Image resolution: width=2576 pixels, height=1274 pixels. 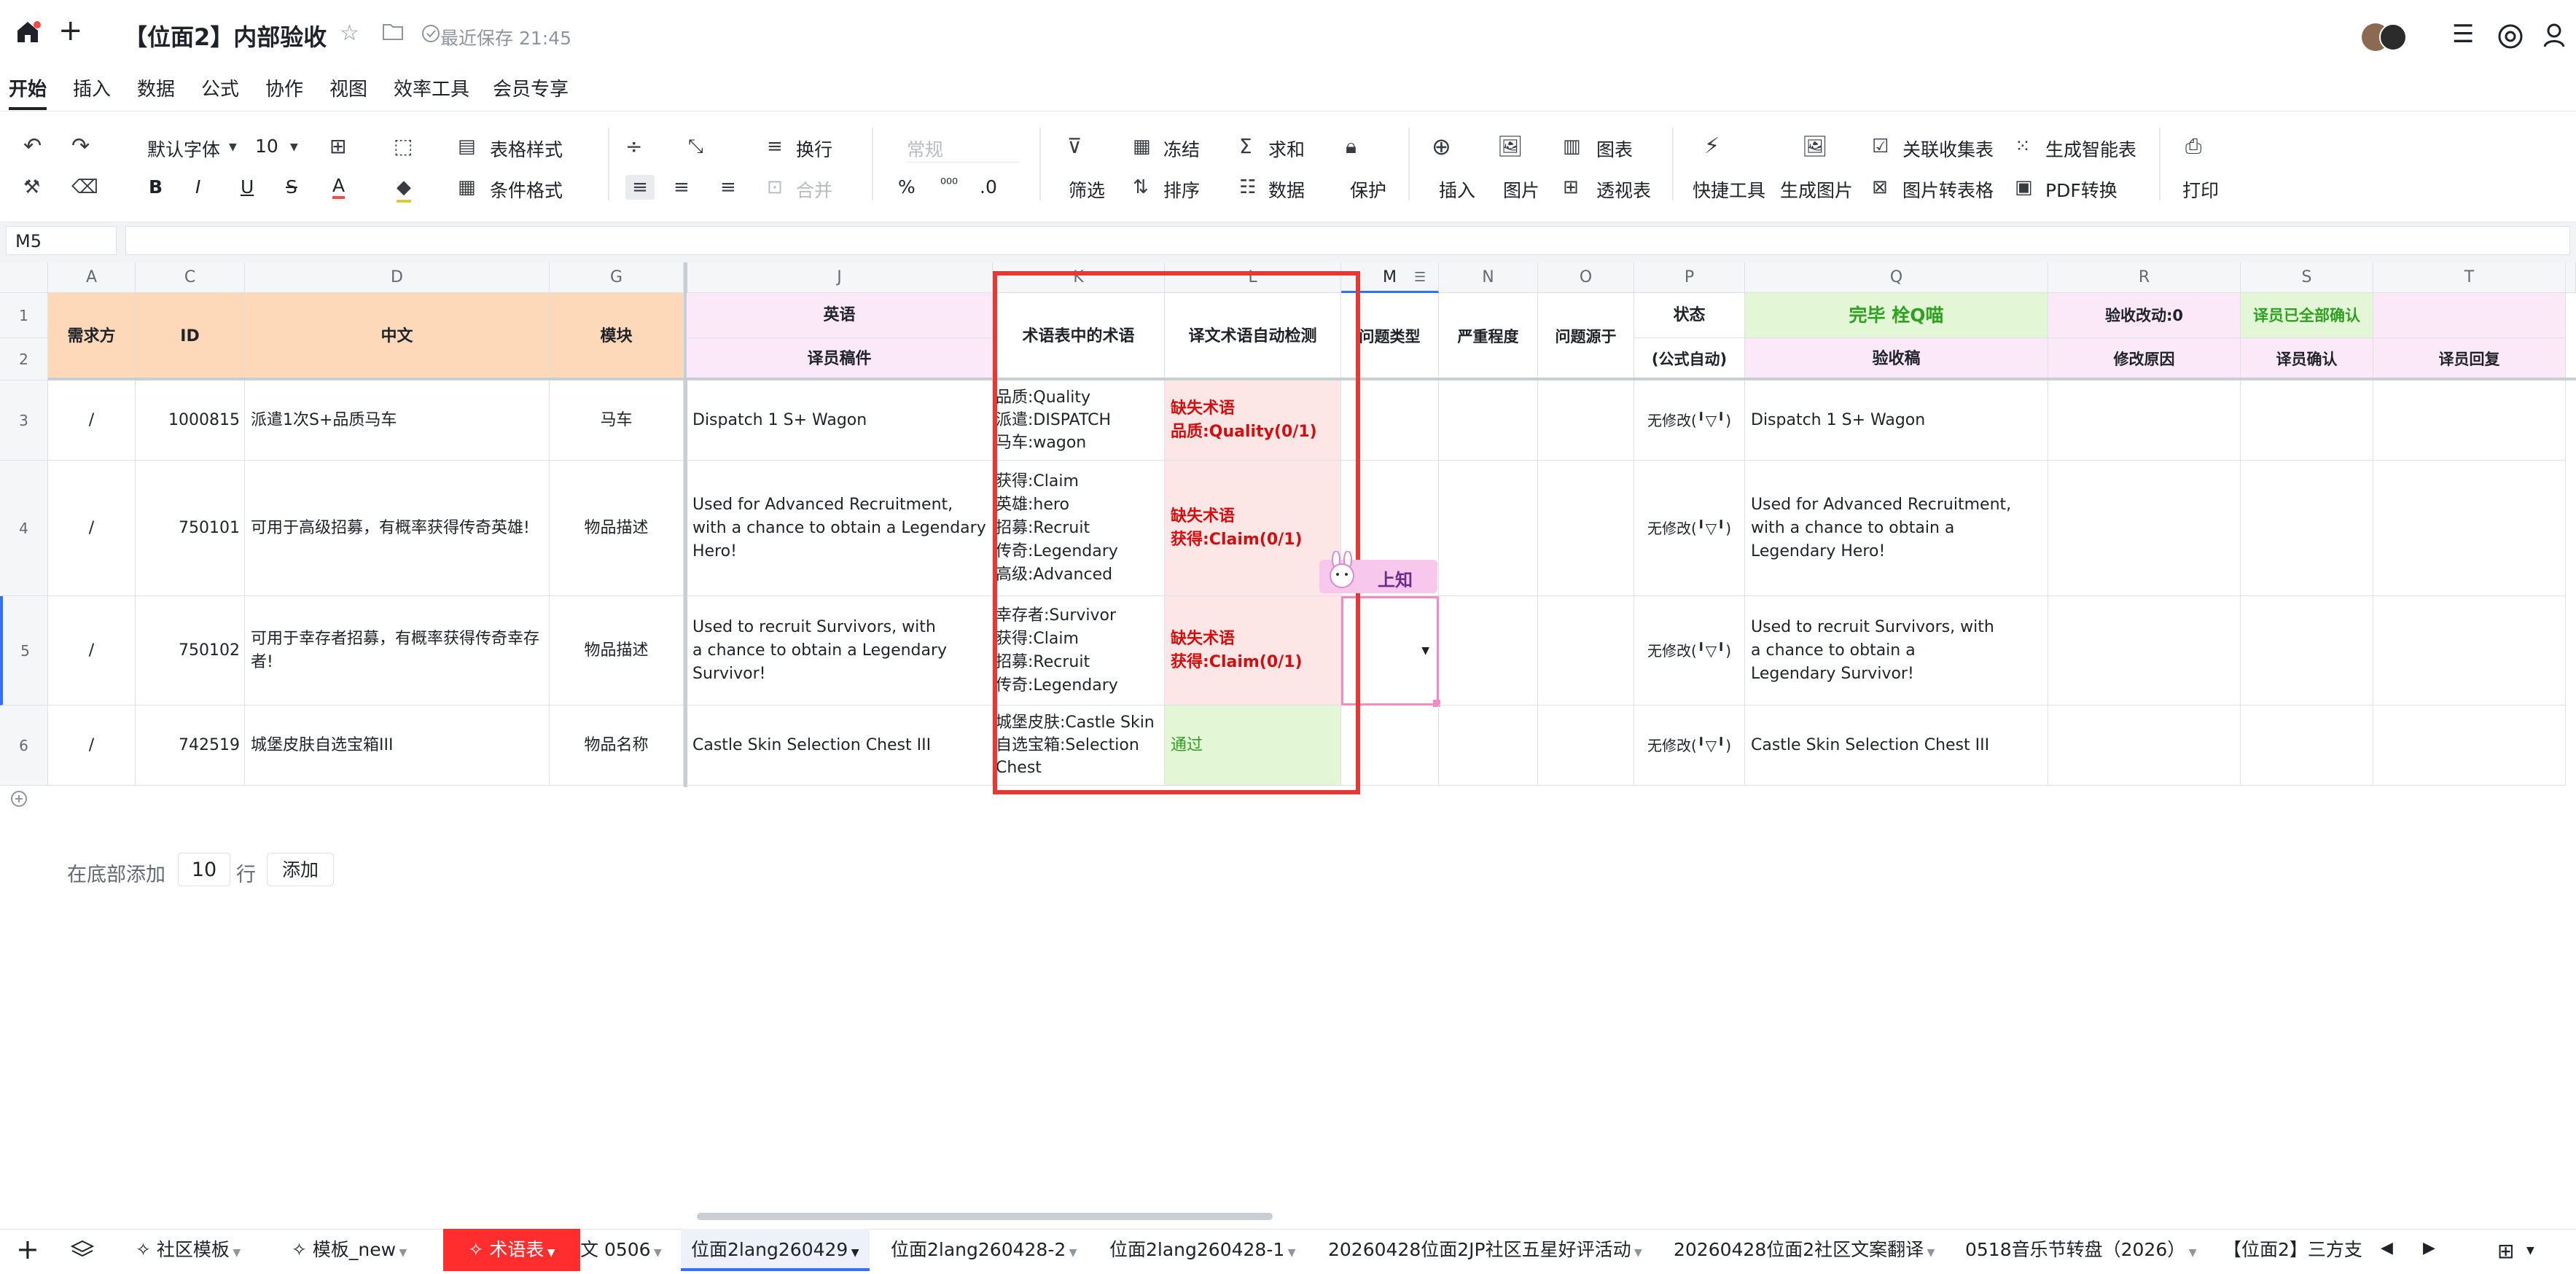 What do you see at coordinates (2557, 37) in the screenshot?
I see `user-icon` at bounding box center [2557, 37].